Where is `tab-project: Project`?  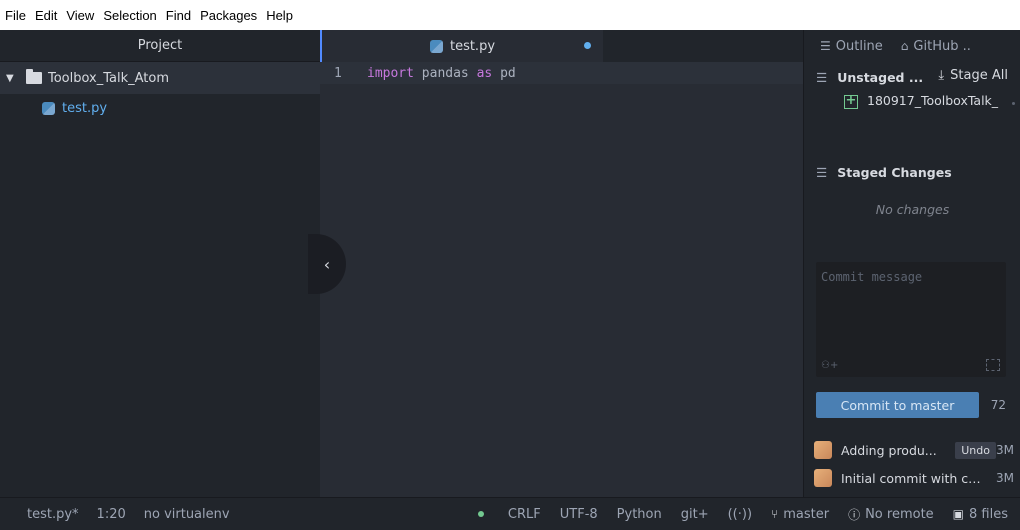
tab-project: Project is located at coordinates (160, 46).